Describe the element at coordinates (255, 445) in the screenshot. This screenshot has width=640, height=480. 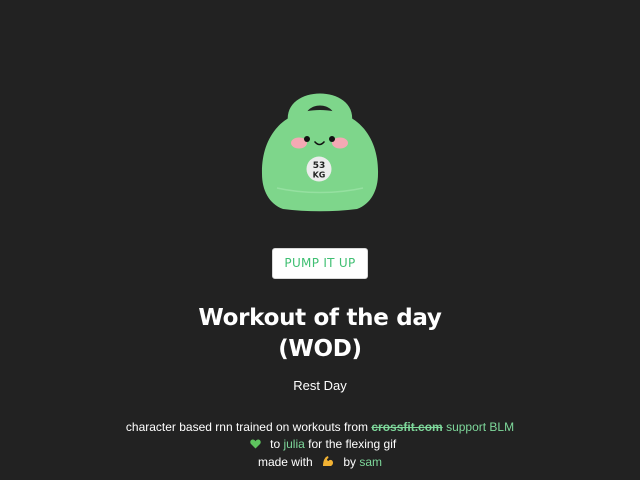
I see `green-heart-icon` at that location.